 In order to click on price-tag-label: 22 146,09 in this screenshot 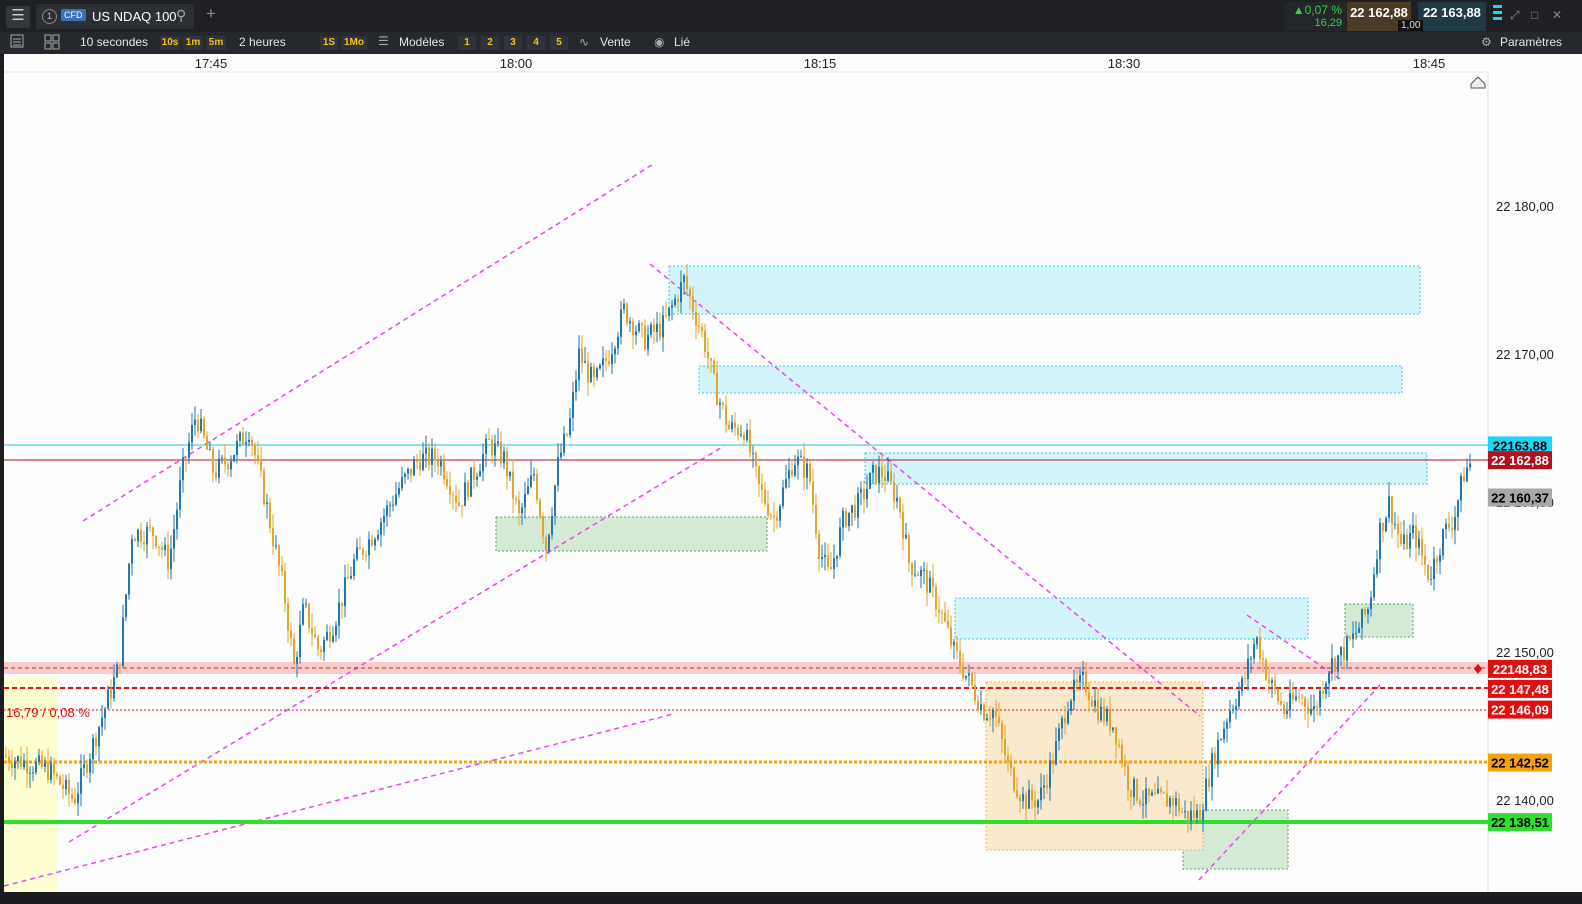, I will do `click(1520, 710)`.